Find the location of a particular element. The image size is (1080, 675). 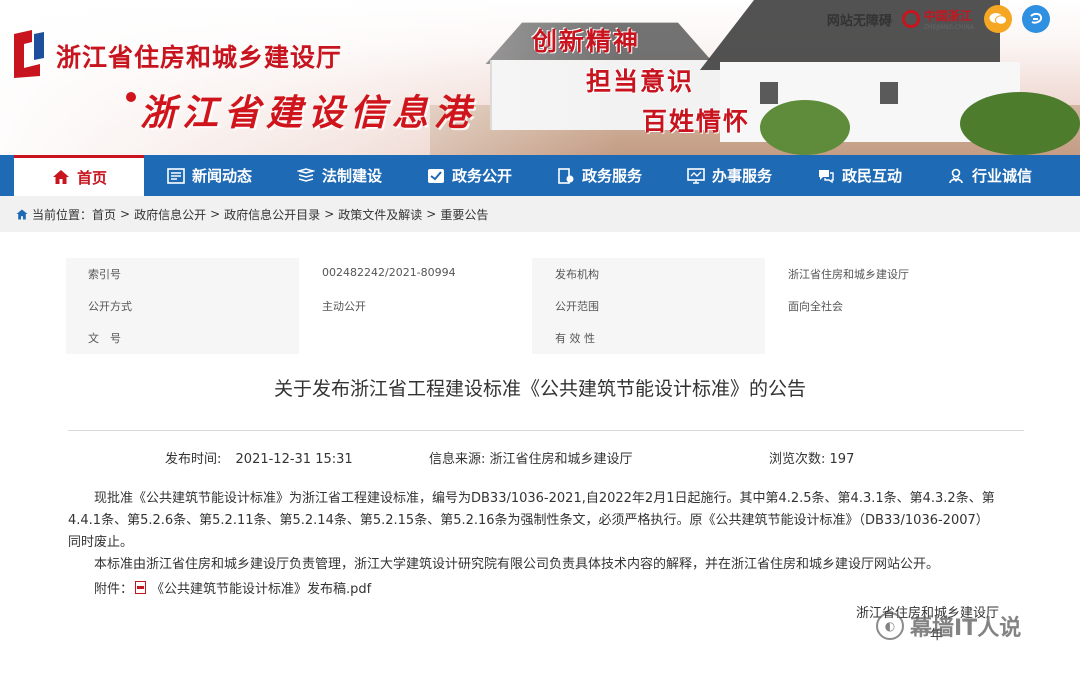

nav-news-label: 新闻动态 is located at coordinates (221, 176).